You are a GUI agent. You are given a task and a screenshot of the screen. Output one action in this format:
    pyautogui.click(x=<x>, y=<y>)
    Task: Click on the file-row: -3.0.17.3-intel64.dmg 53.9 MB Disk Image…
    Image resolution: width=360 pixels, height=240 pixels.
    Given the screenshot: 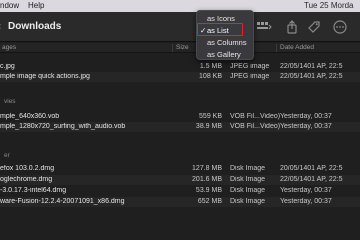 What is the action you would take?
    pyautogui.click(x=180, y=191)
    